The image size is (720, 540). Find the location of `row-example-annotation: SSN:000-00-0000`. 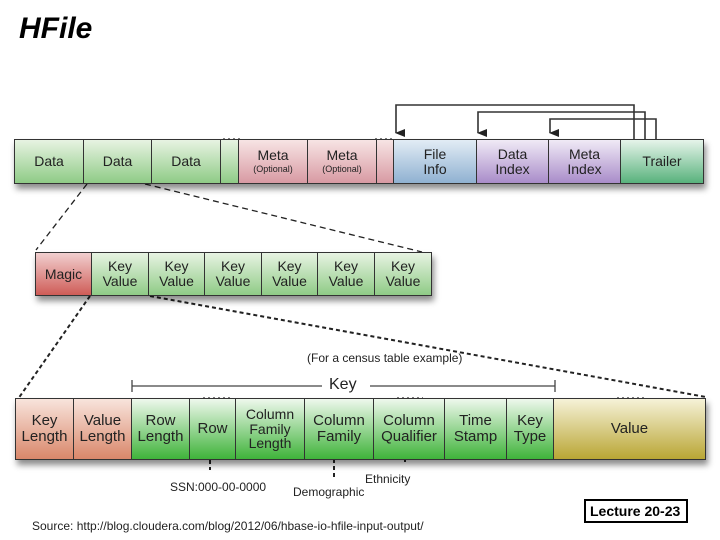

row-example-annotation: SSN:000-00-0000 is located at coordinates (218, 487).